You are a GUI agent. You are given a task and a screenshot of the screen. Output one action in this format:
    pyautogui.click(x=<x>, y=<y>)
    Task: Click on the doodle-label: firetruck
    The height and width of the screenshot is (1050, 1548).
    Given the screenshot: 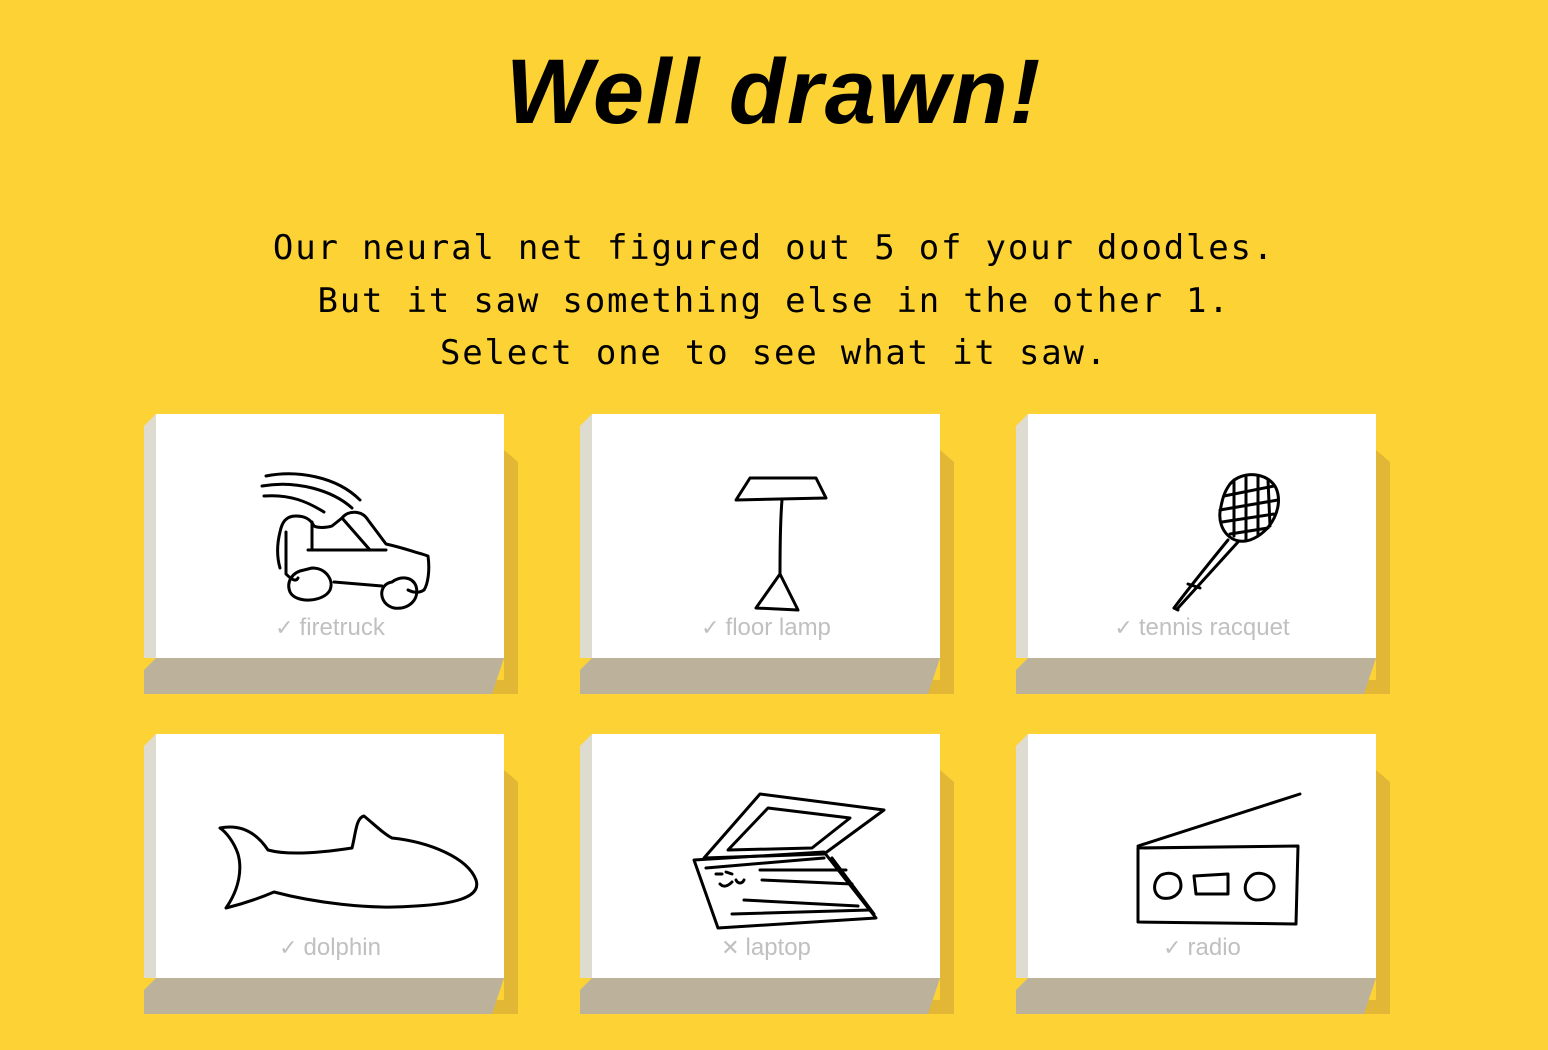 What is the action you would take?
    pyautogui.click(x=342, y=627)
    